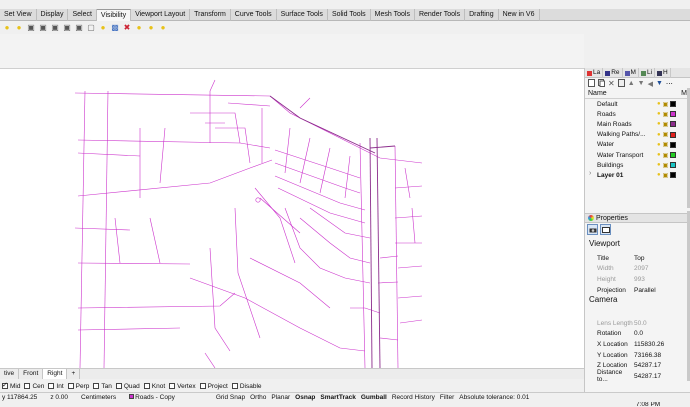 The height and width of the screenshot is (407, 690). I want to click on viewport-icon, so click(605, 229).